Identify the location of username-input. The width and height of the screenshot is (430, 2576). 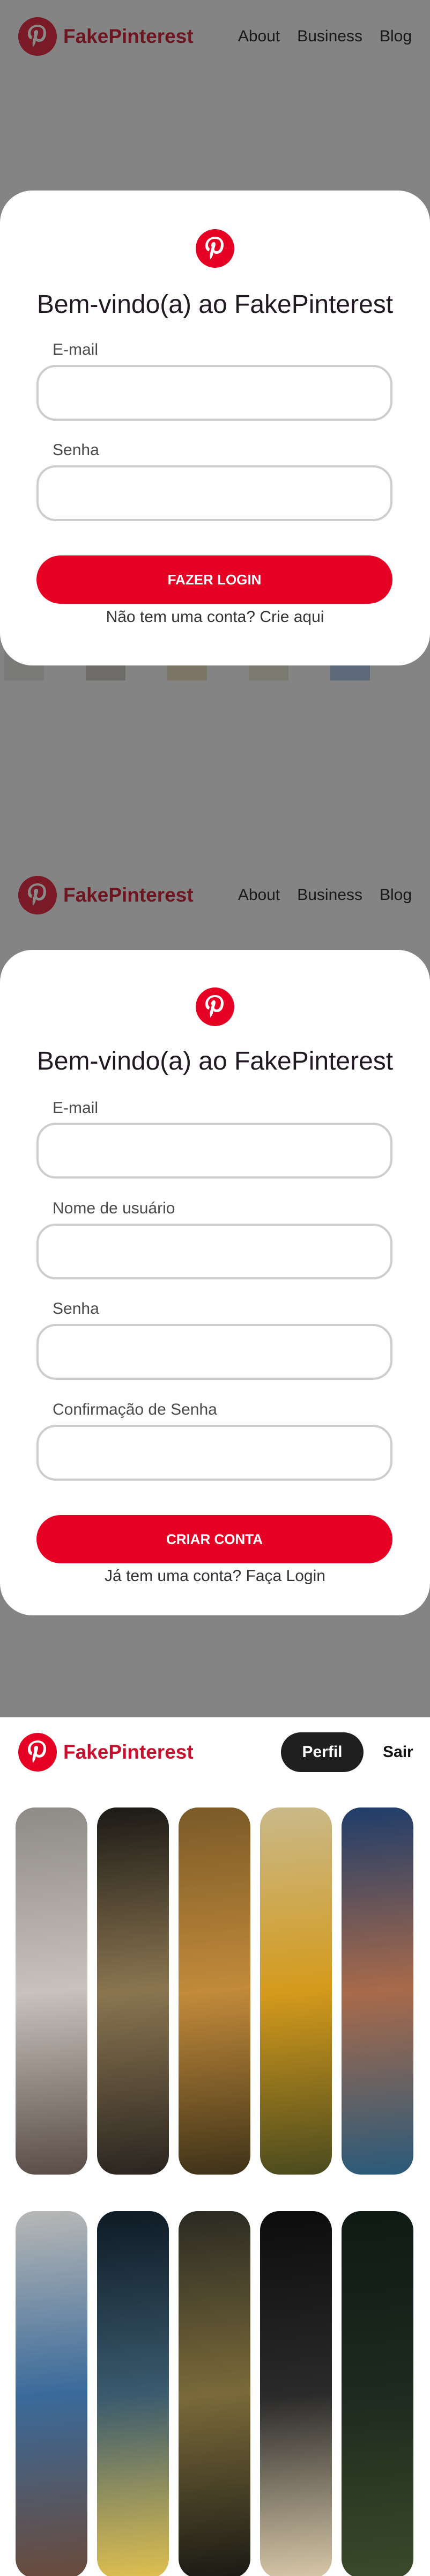
(214, 1251).